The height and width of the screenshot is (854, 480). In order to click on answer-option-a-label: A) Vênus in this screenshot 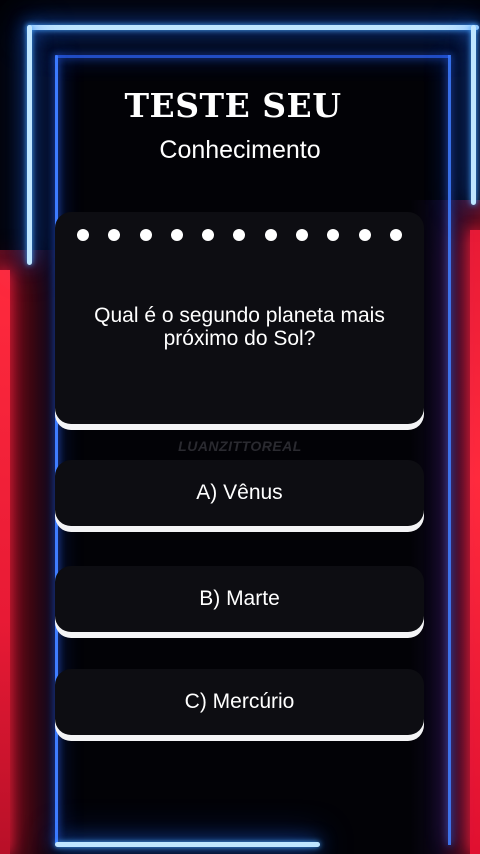, I will do `click(239, 492)`.